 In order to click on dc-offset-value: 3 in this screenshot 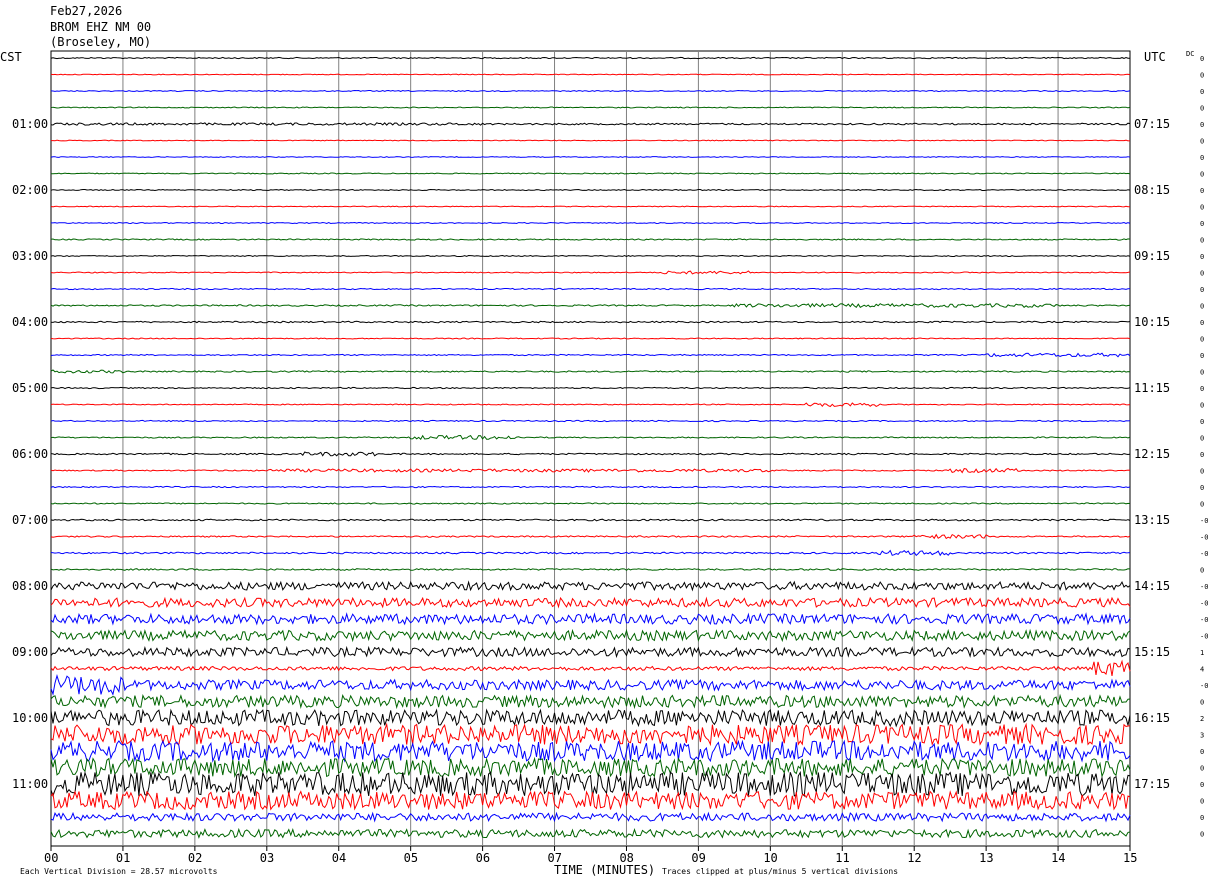, I will do `click(1202, 736)`.